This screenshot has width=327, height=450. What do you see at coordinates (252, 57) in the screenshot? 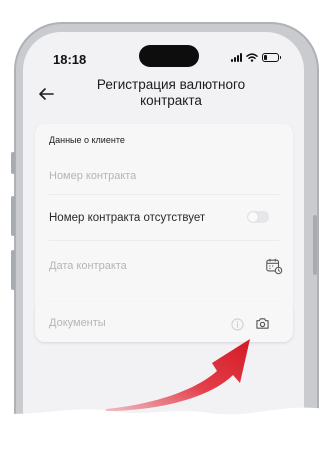
I see `wifi-icon` at bounding box center [252, 57].